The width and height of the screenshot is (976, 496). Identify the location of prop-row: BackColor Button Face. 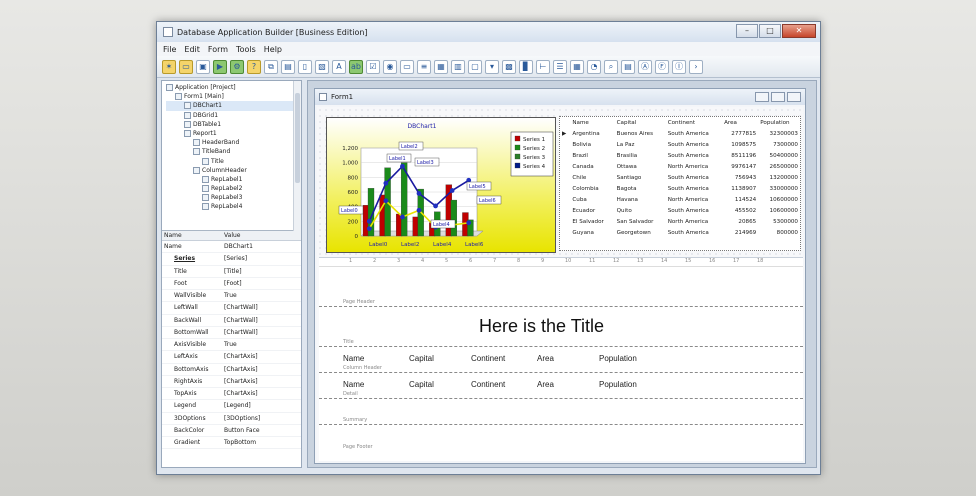
(231, 431).